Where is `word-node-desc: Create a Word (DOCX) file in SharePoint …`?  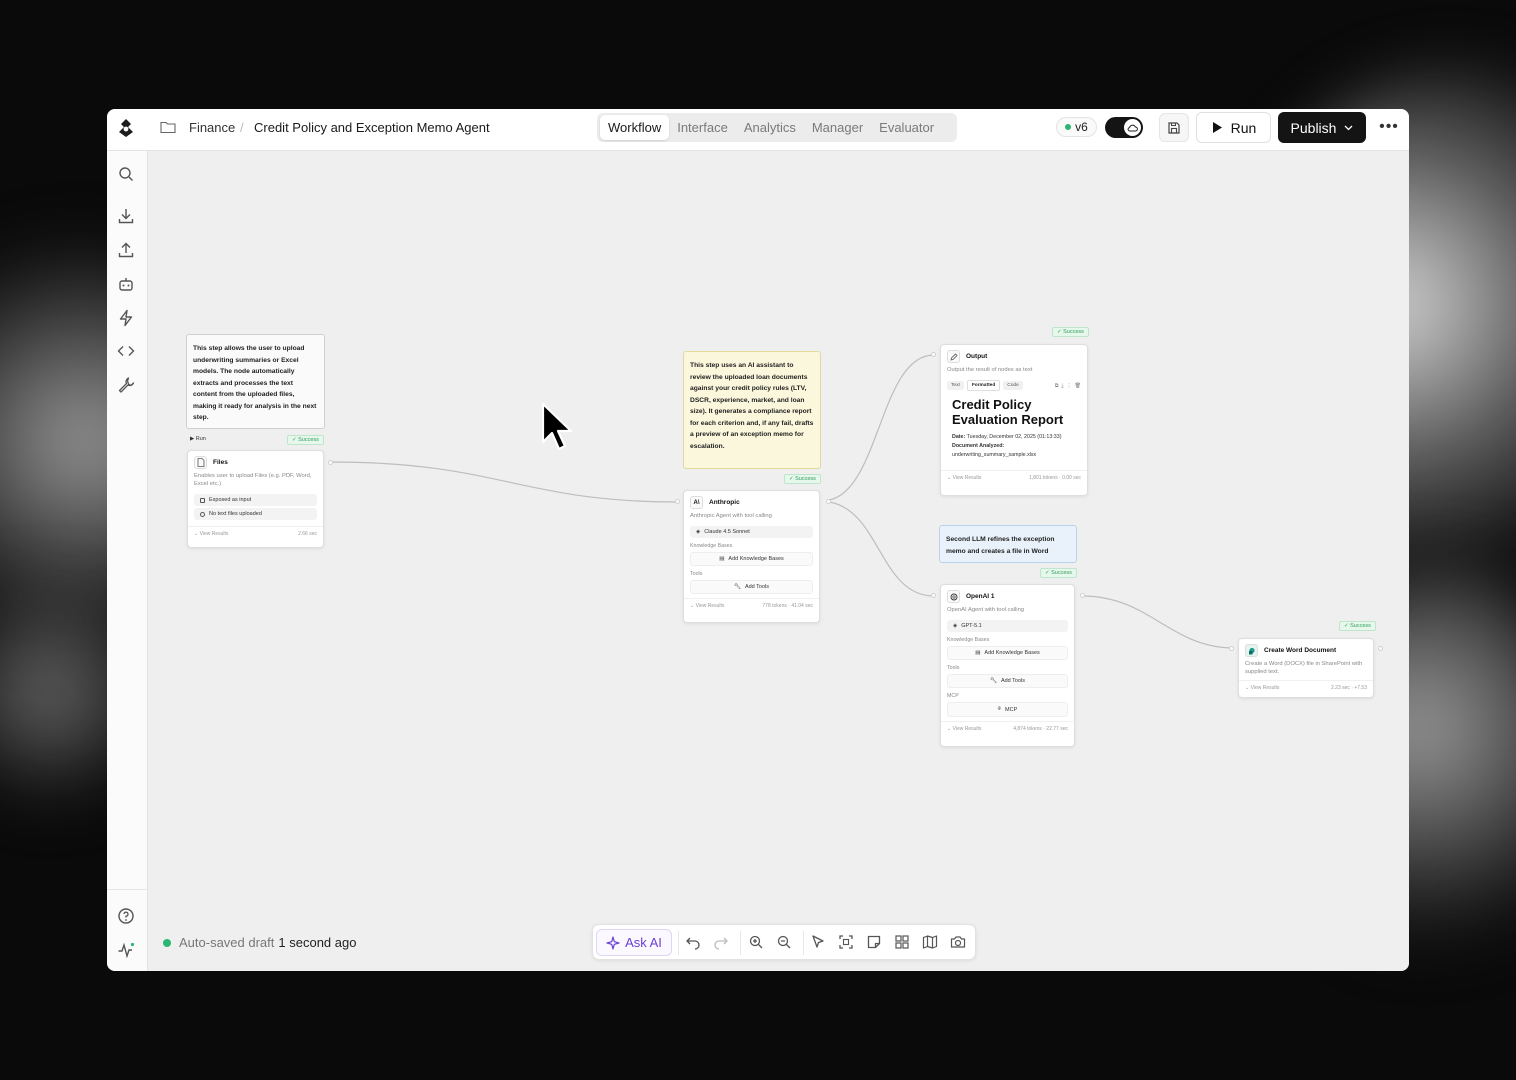 word-node-desc: Create a Word (DOCX) file in SharePoint … is located at coordinates (1304, 668).